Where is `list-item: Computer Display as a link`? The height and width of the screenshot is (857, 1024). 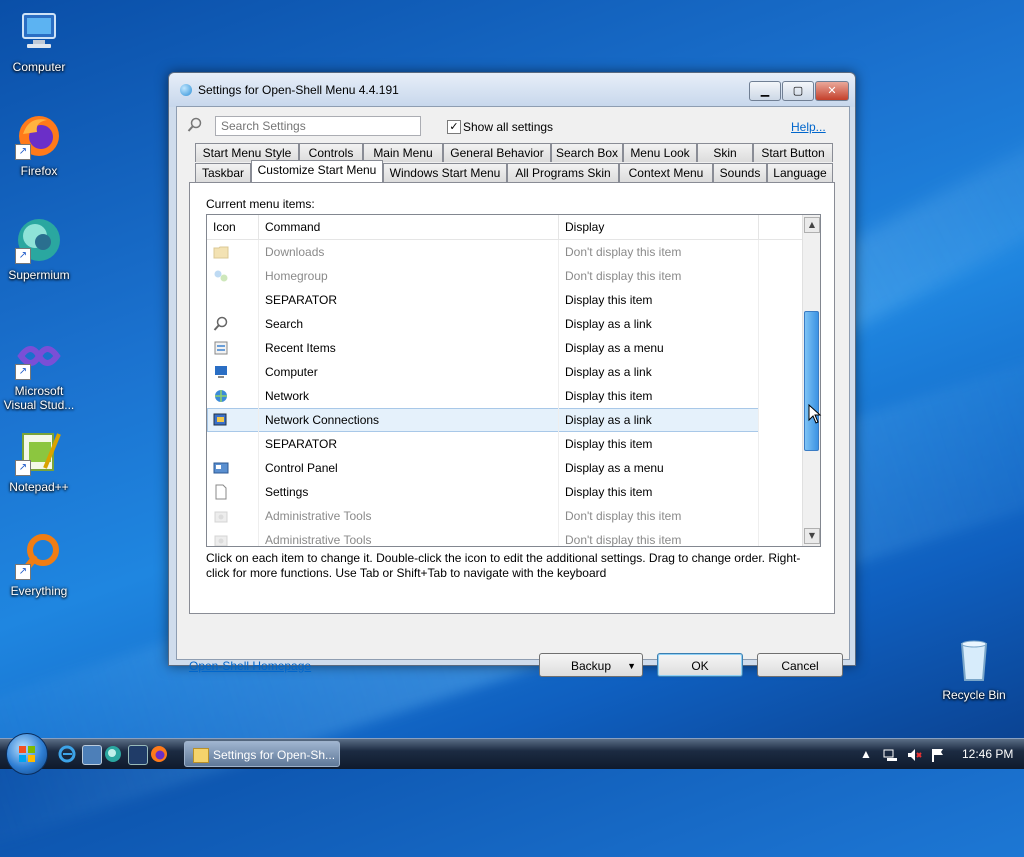
list-item: Computer Display as a link is located at coordinates (505, 372).